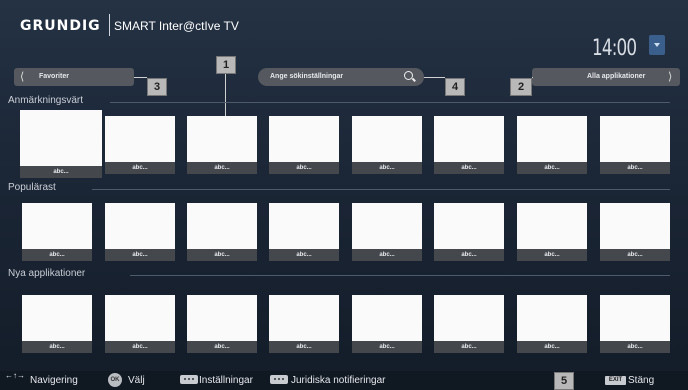 This screenshot has height=390, width=688. What do you see at coordinates (136, 380) in the screenshot?
I see `hint-select: Välj` at bounding box center [136, 380].